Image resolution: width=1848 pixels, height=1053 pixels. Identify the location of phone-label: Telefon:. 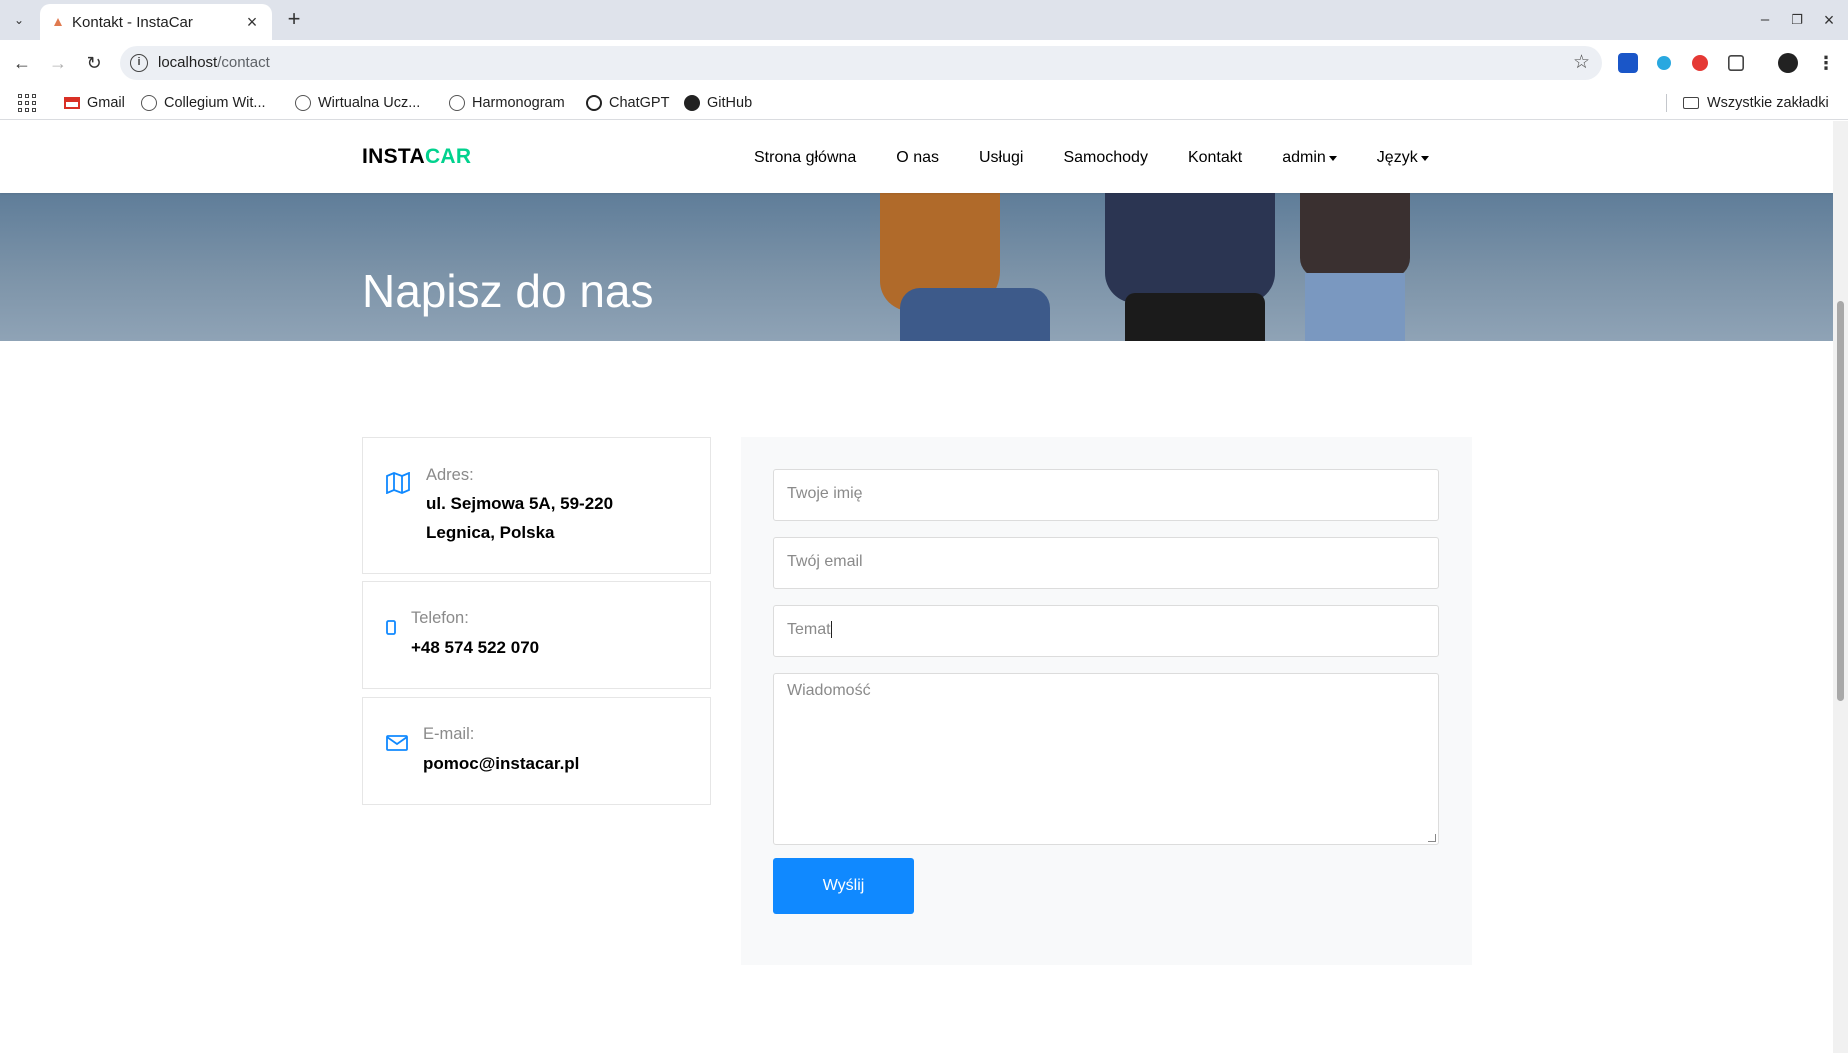
(440, 618).